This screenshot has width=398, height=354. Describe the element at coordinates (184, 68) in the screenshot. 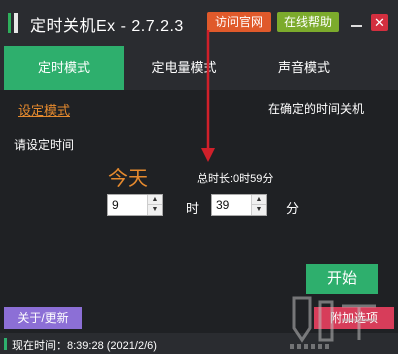

I see `tab-battery-mode: 定电量模式` at that location.